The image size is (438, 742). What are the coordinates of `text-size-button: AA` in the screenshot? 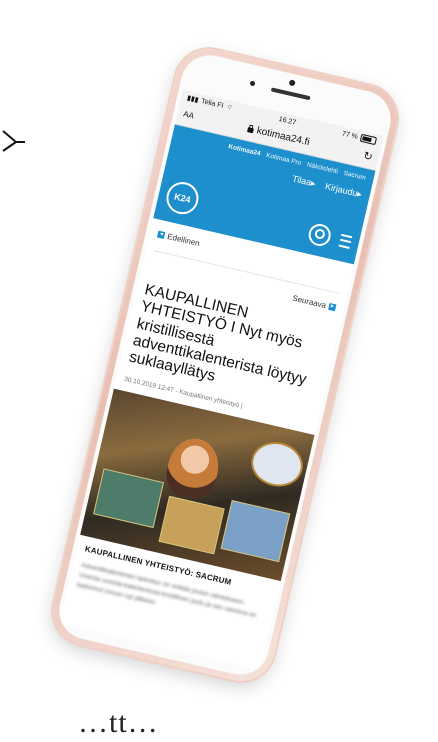 It's located at (188, 114).